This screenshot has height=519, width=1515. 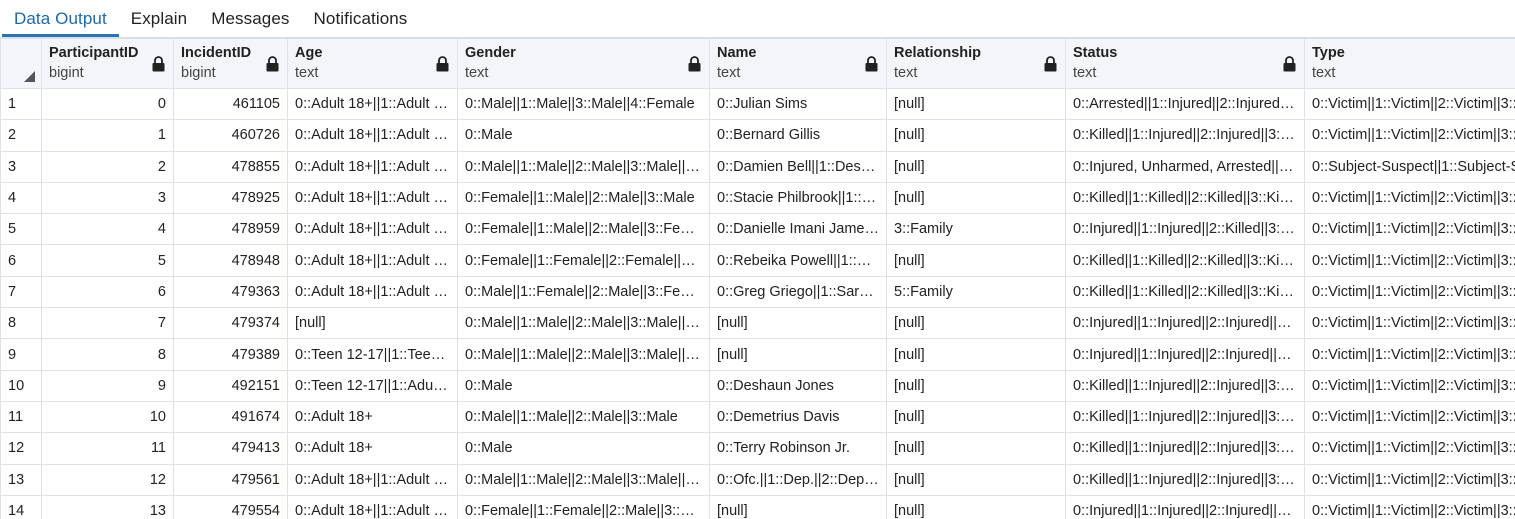 What do you see at coordinates (798, 292) in the screenshot?
I see `cell-name: 0::Greg Griego||1::Sara Griego` at bounding box center [798, 292].